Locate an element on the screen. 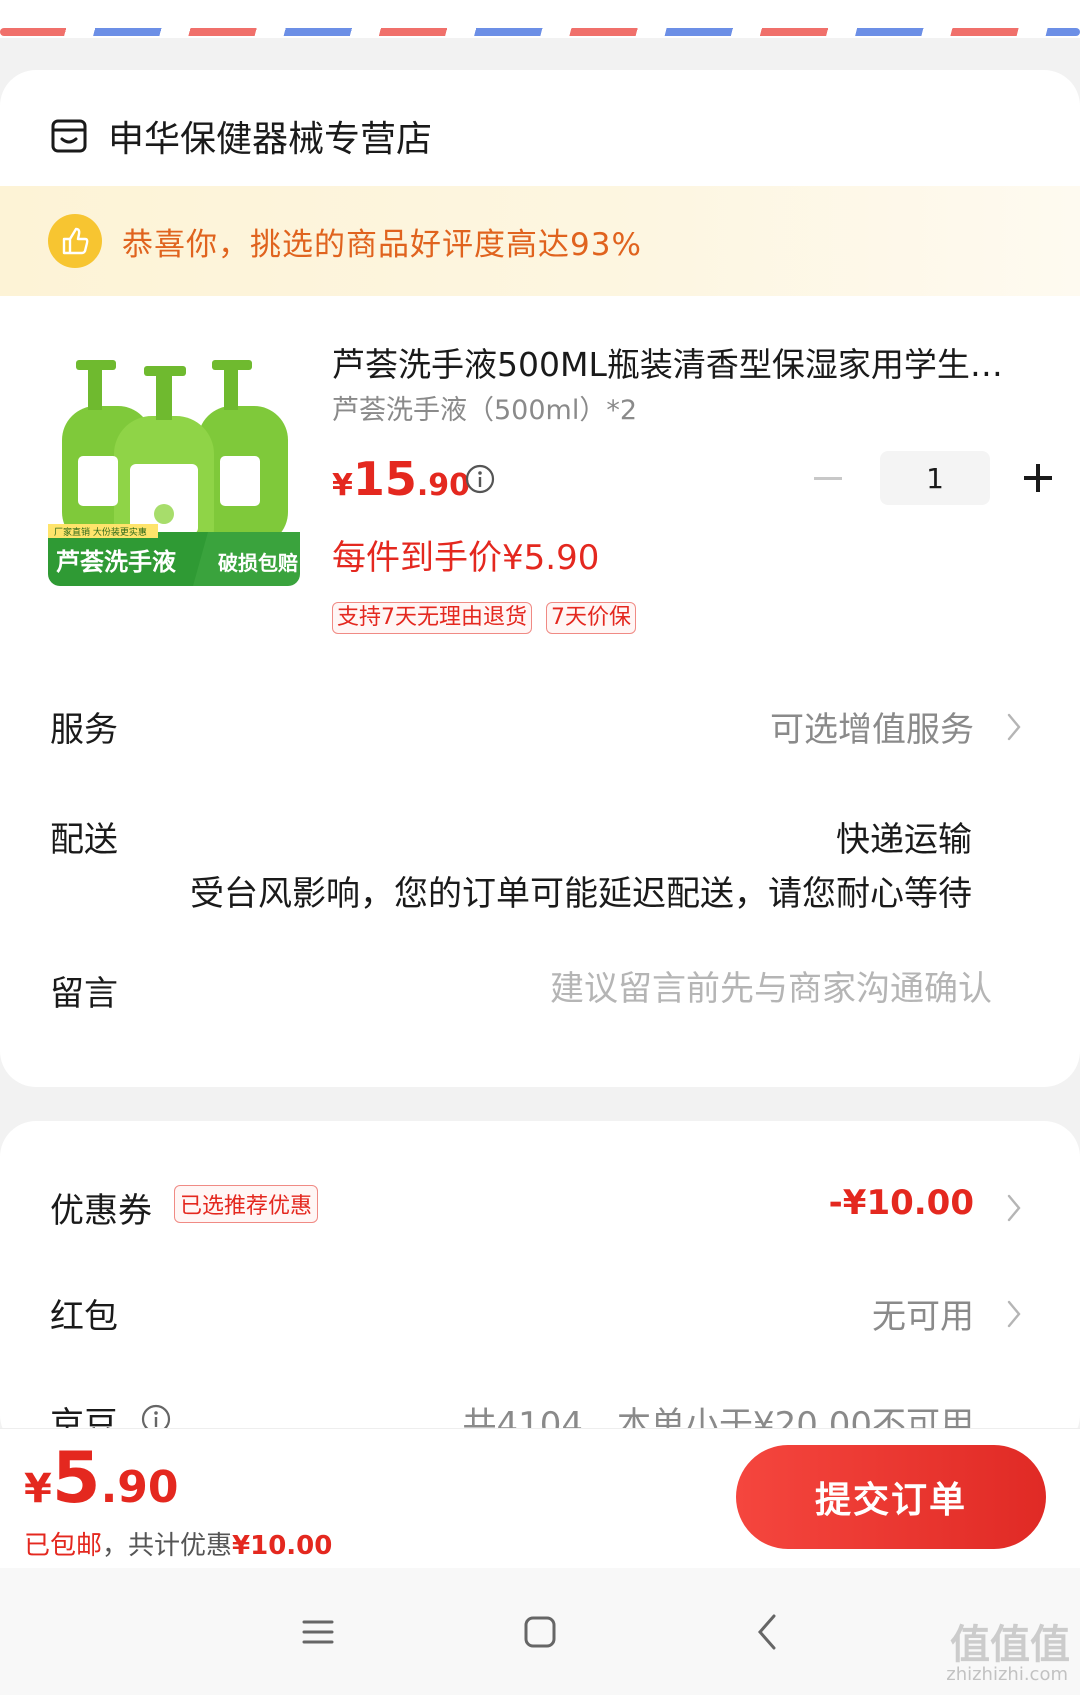 The width and height of the screenshot is (1080, 1695). coupon-value: -¥10.00 is located at coordinates (901, 1203).